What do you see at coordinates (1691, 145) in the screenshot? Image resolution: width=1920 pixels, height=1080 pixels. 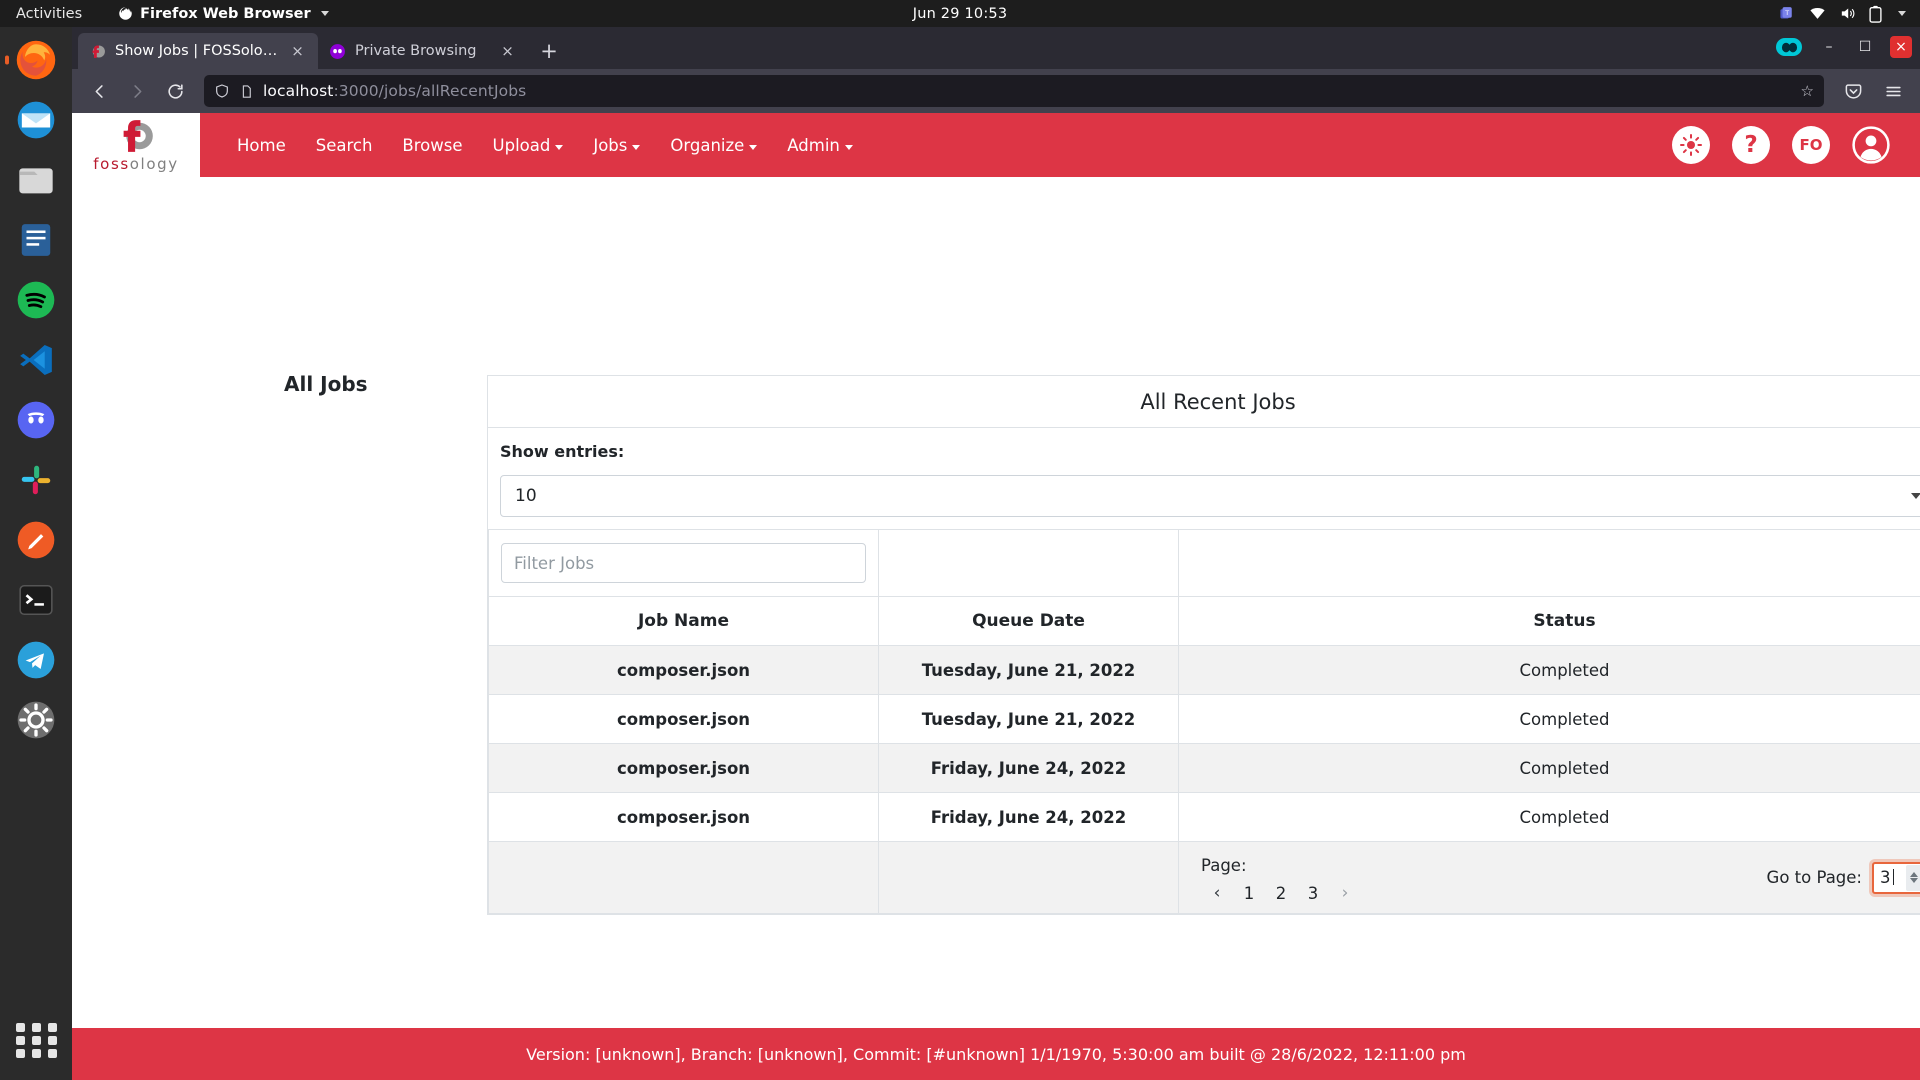 I see `brightness-icon` at bounding box center [1691, 145].